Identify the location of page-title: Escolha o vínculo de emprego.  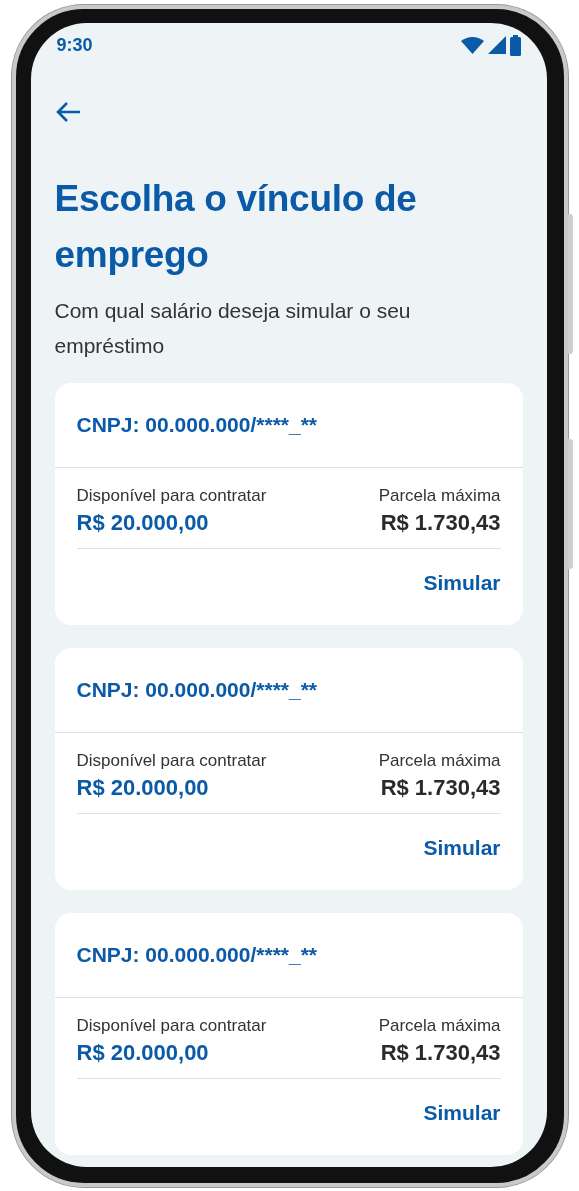
(236, 227).